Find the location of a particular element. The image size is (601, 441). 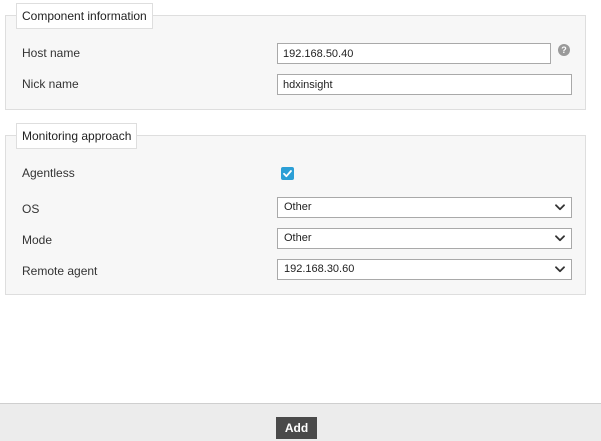

remote-agent-selected-value: 192.168.30.60 is located at coordinates (319, 269).